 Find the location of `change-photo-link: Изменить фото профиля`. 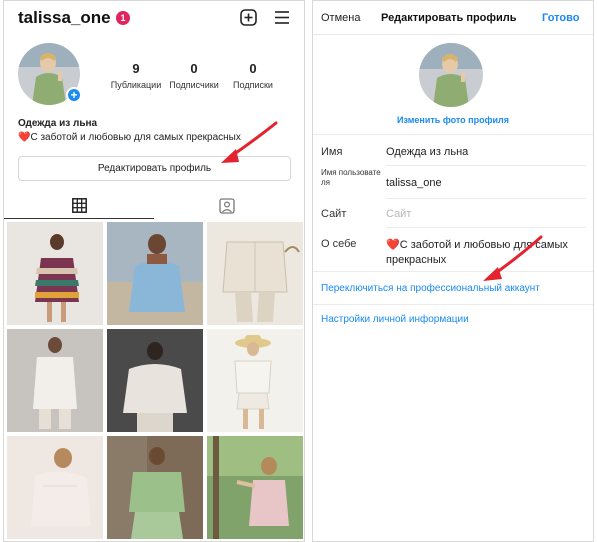

change-photo-link: Изменить фото профиля is located at coordinates (453, 120).